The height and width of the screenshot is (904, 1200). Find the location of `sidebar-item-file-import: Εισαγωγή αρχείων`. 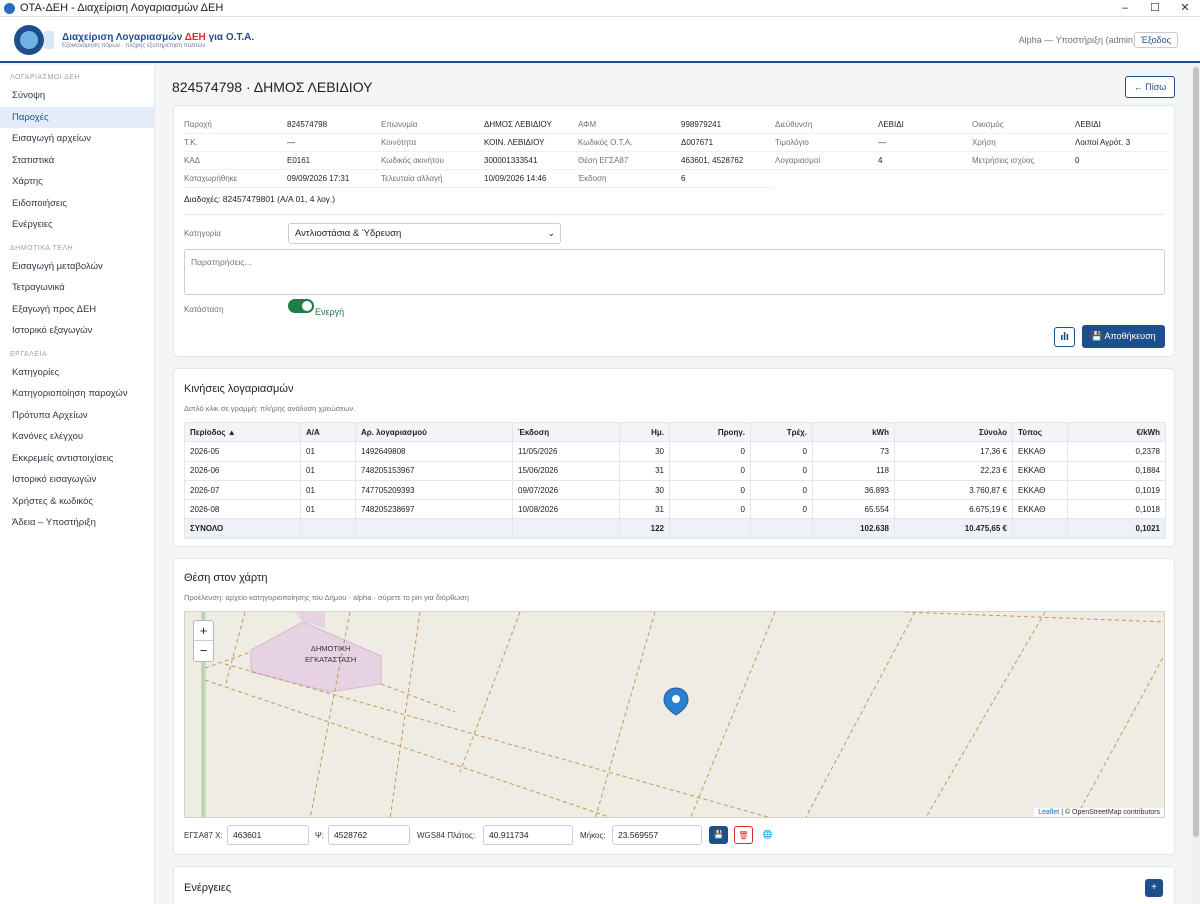

sidebar-item-file-import: Εισαγωγή αρχείων is located at coordinates (77, 139).